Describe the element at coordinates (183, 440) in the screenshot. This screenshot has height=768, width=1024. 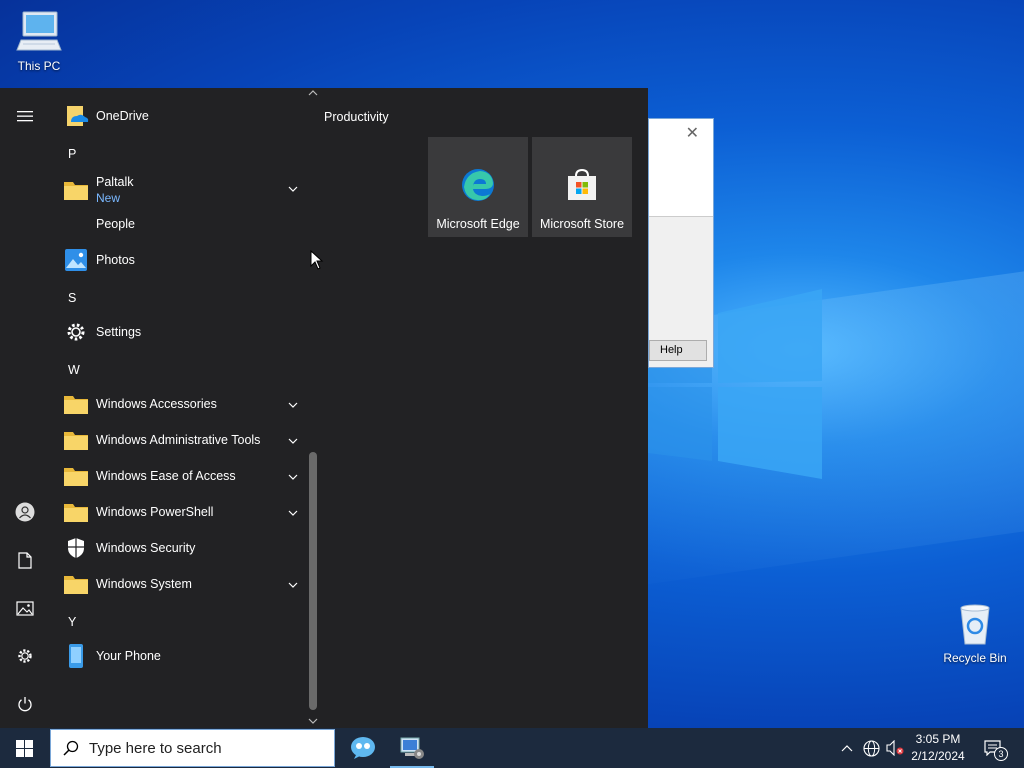
I see `app-item-windows-administrative-tools: Windows Administrative Tools` at that location.